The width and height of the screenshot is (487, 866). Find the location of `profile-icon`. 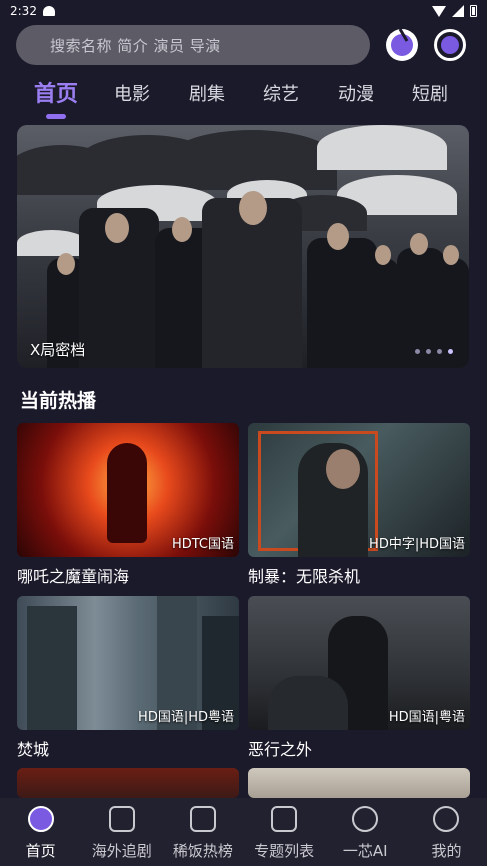

profile-icon is located at coordinates (446, 819).